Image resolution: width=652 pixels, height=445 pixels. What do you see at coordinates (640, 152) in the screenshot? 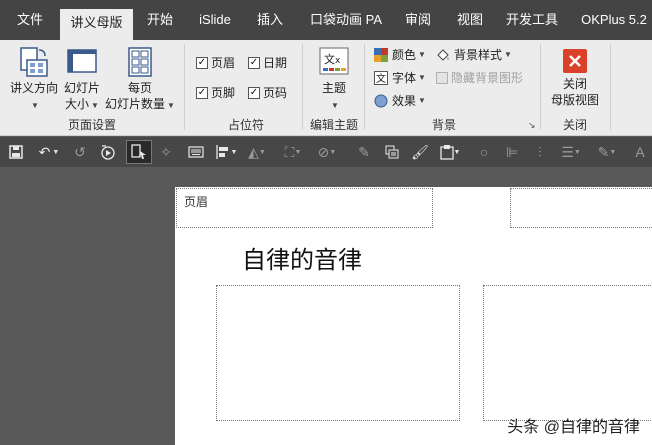
I see `text-icon: A` at bounding box center [640, 152].